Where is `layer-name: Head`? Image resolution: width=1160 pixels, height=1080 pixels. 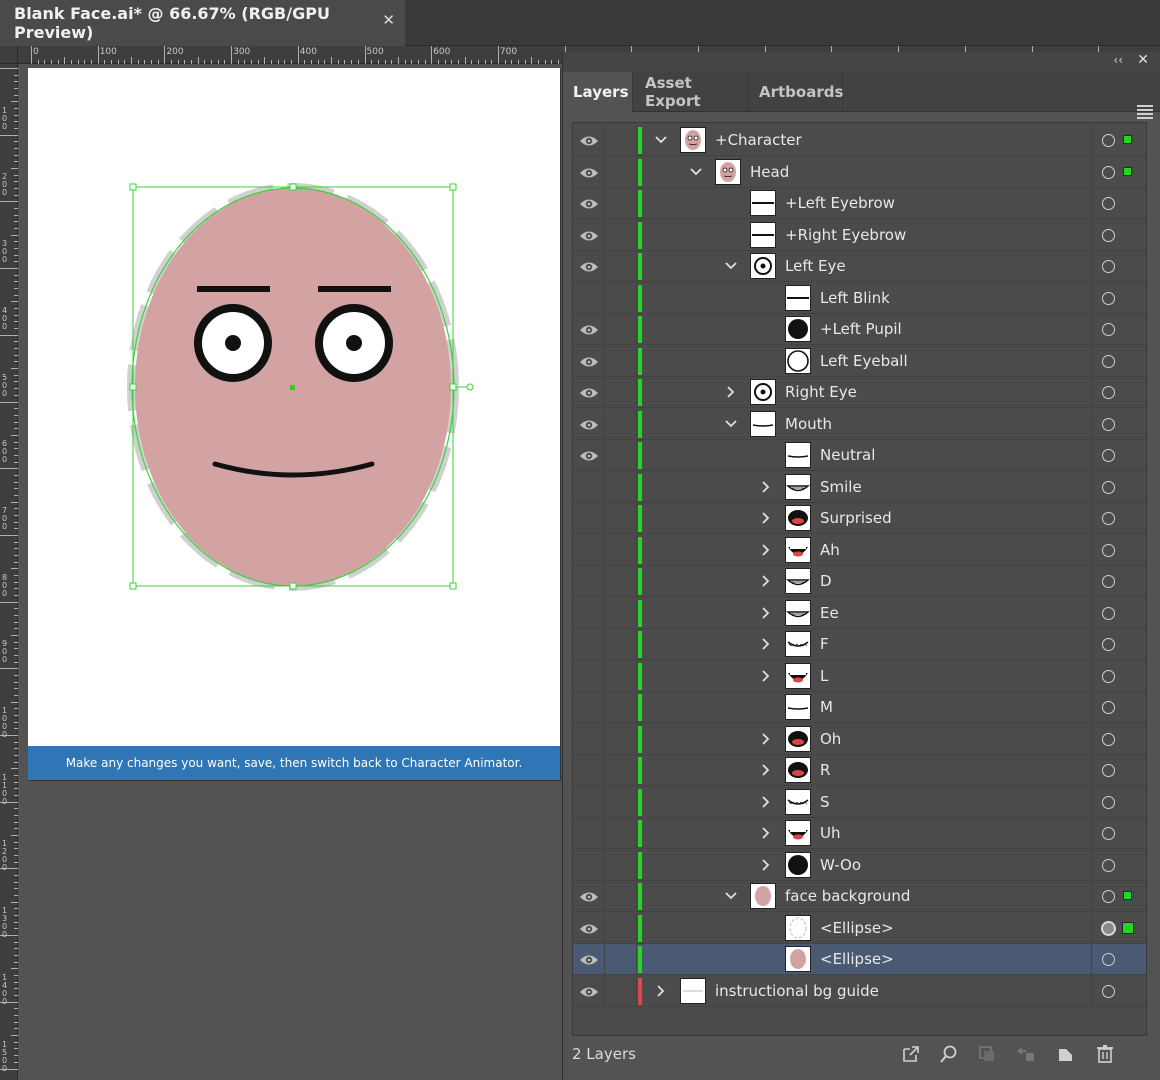
layer-name: Head is located at coordinates (769, 172).